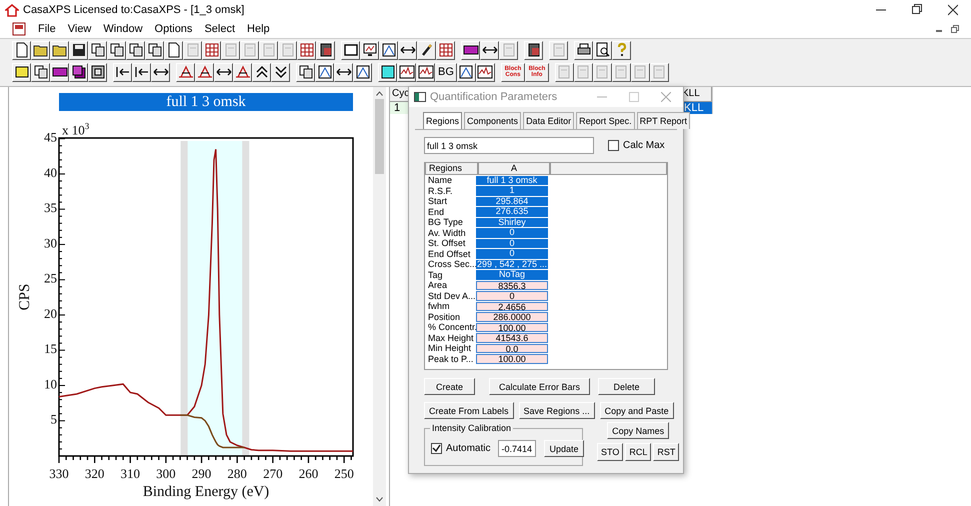  I want to click on close-icon, so click(953, 10).